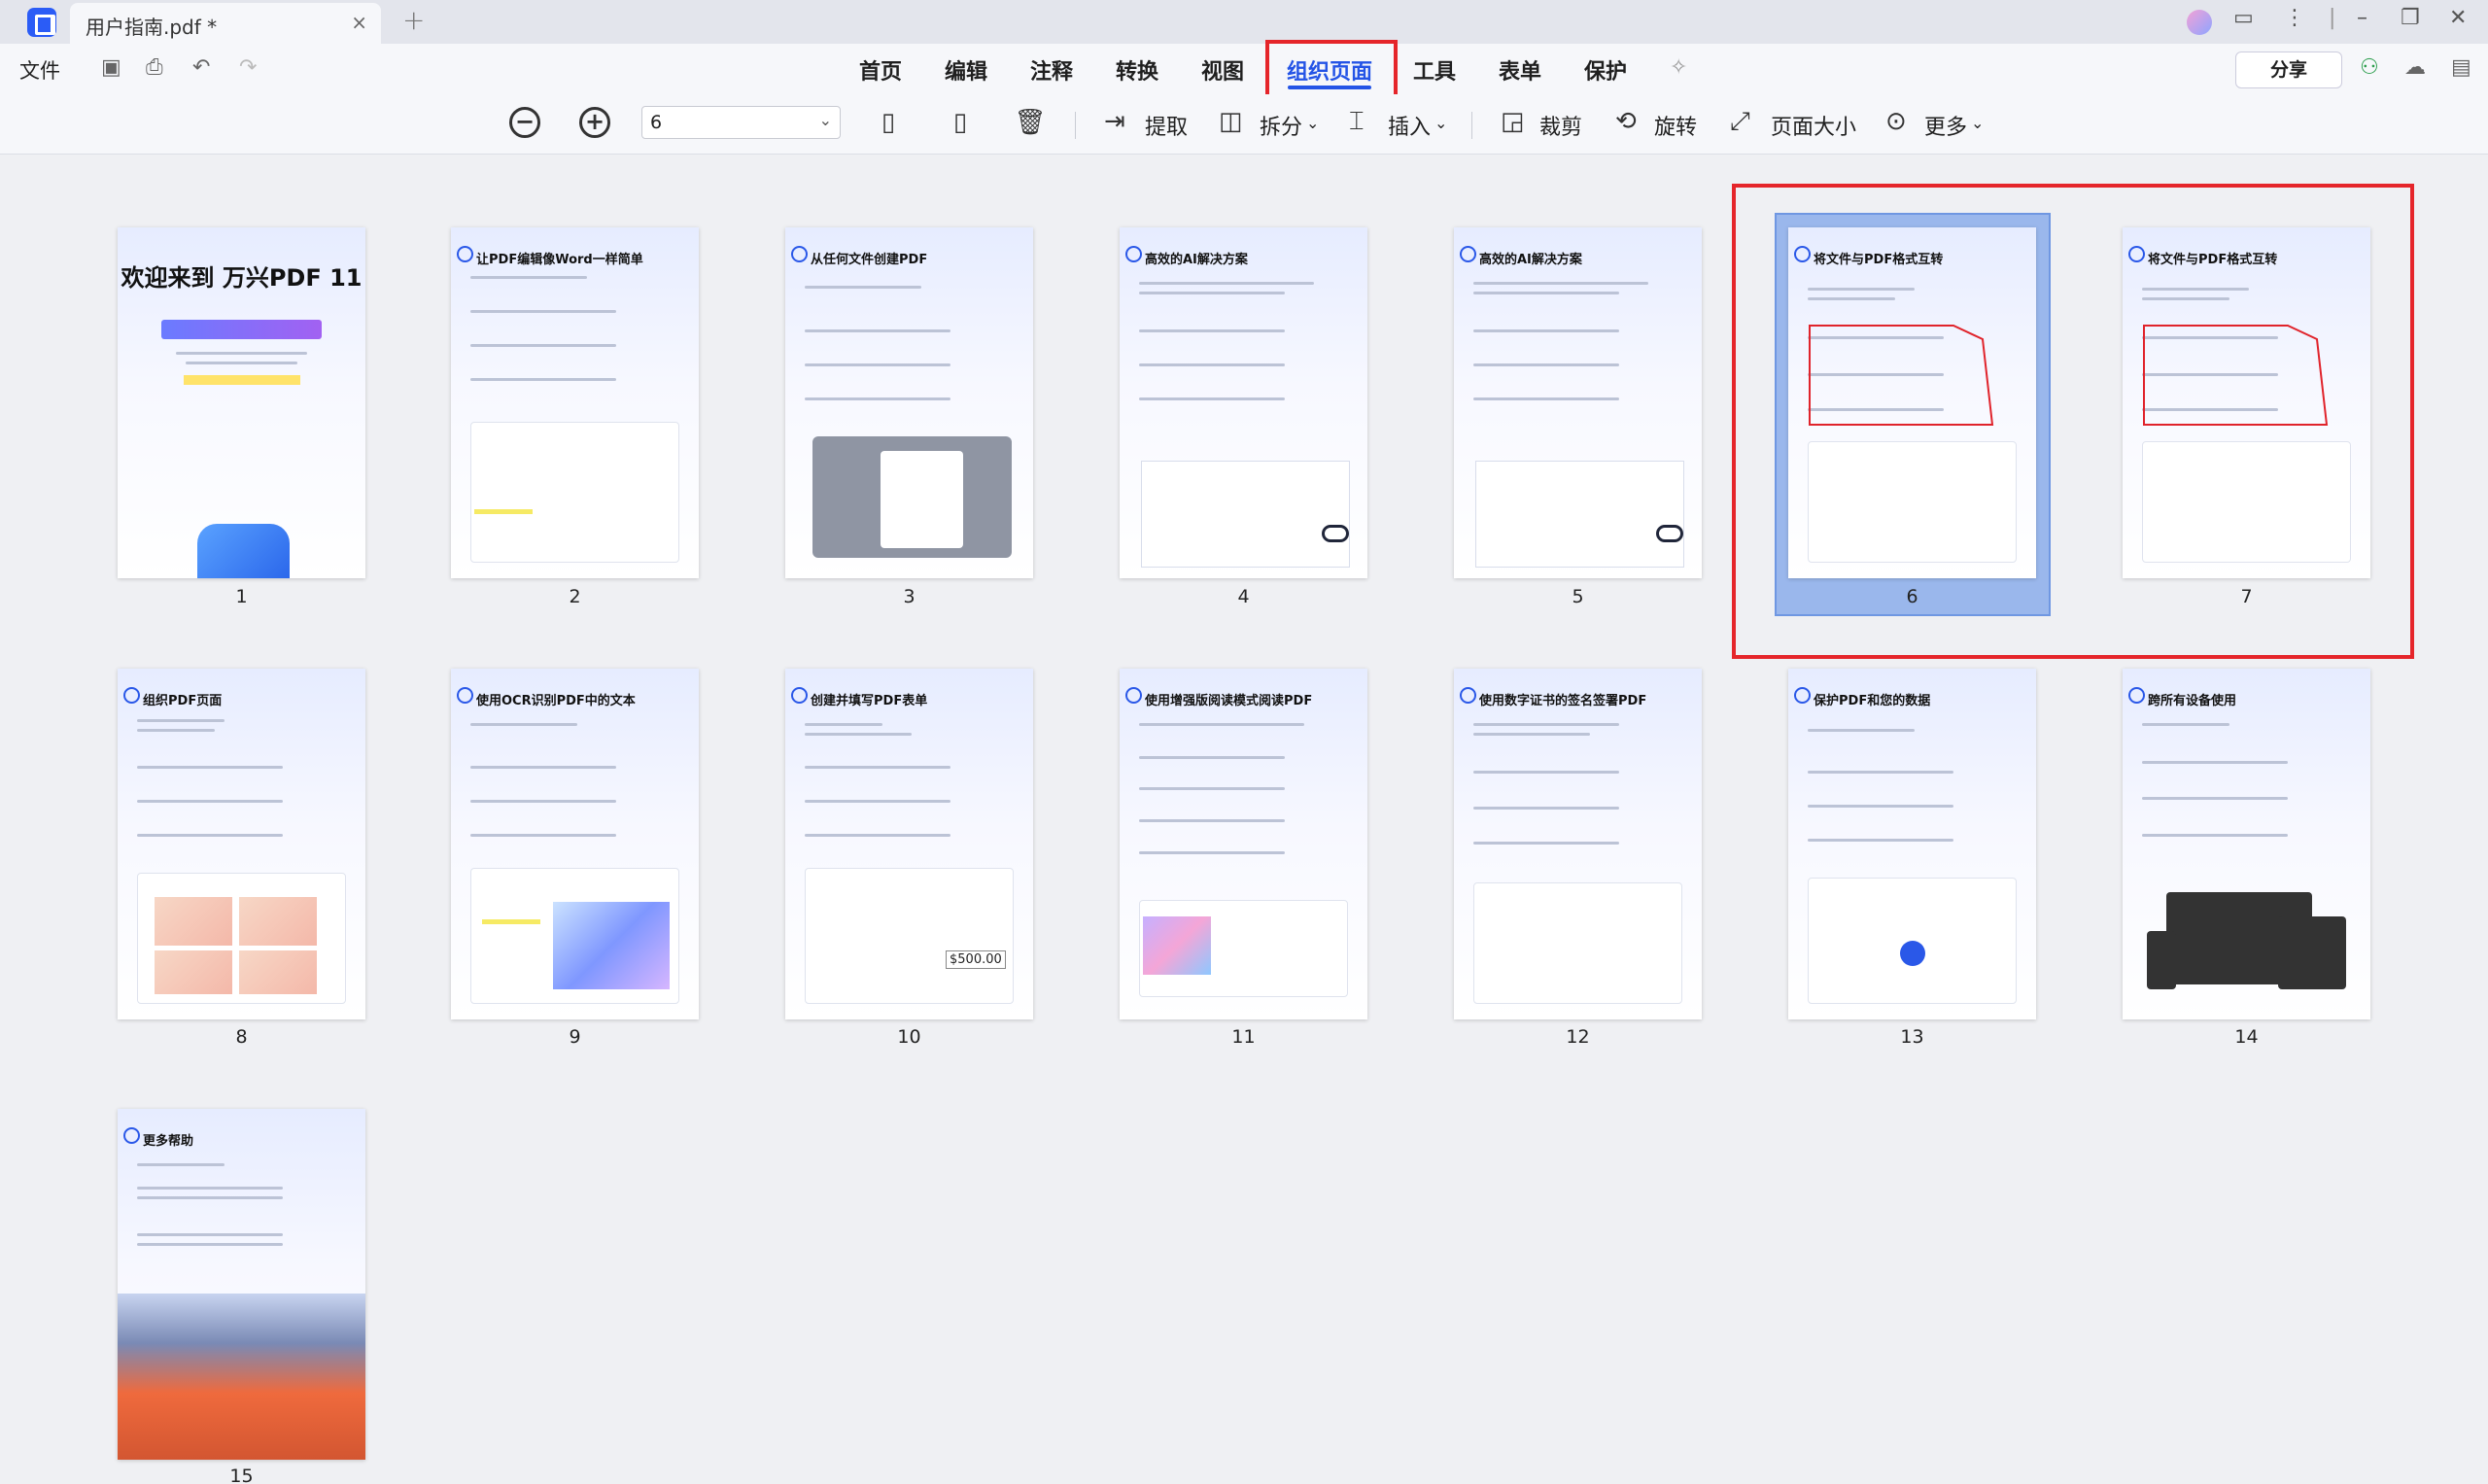 The height and width of the screenshot is (1484, 2488). I want to click on tab-convert: 转换, so click(1137, 70).